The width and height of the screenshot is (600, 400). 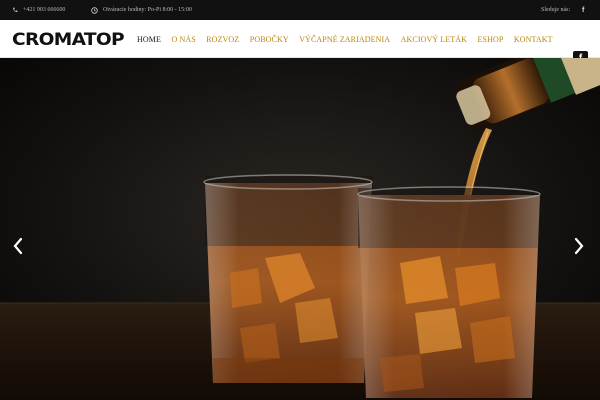 I want to click on phone-icon, so click(x=15, y=9).